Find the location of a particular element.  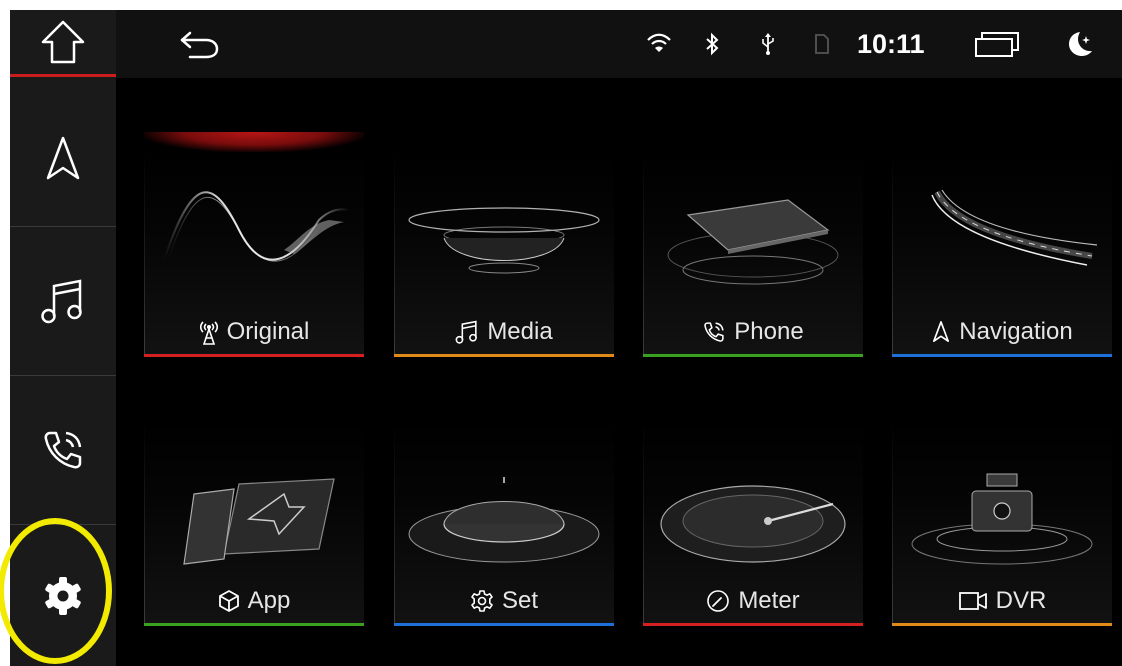

status-bar: 10:11 is located at coordinates (619, 44).